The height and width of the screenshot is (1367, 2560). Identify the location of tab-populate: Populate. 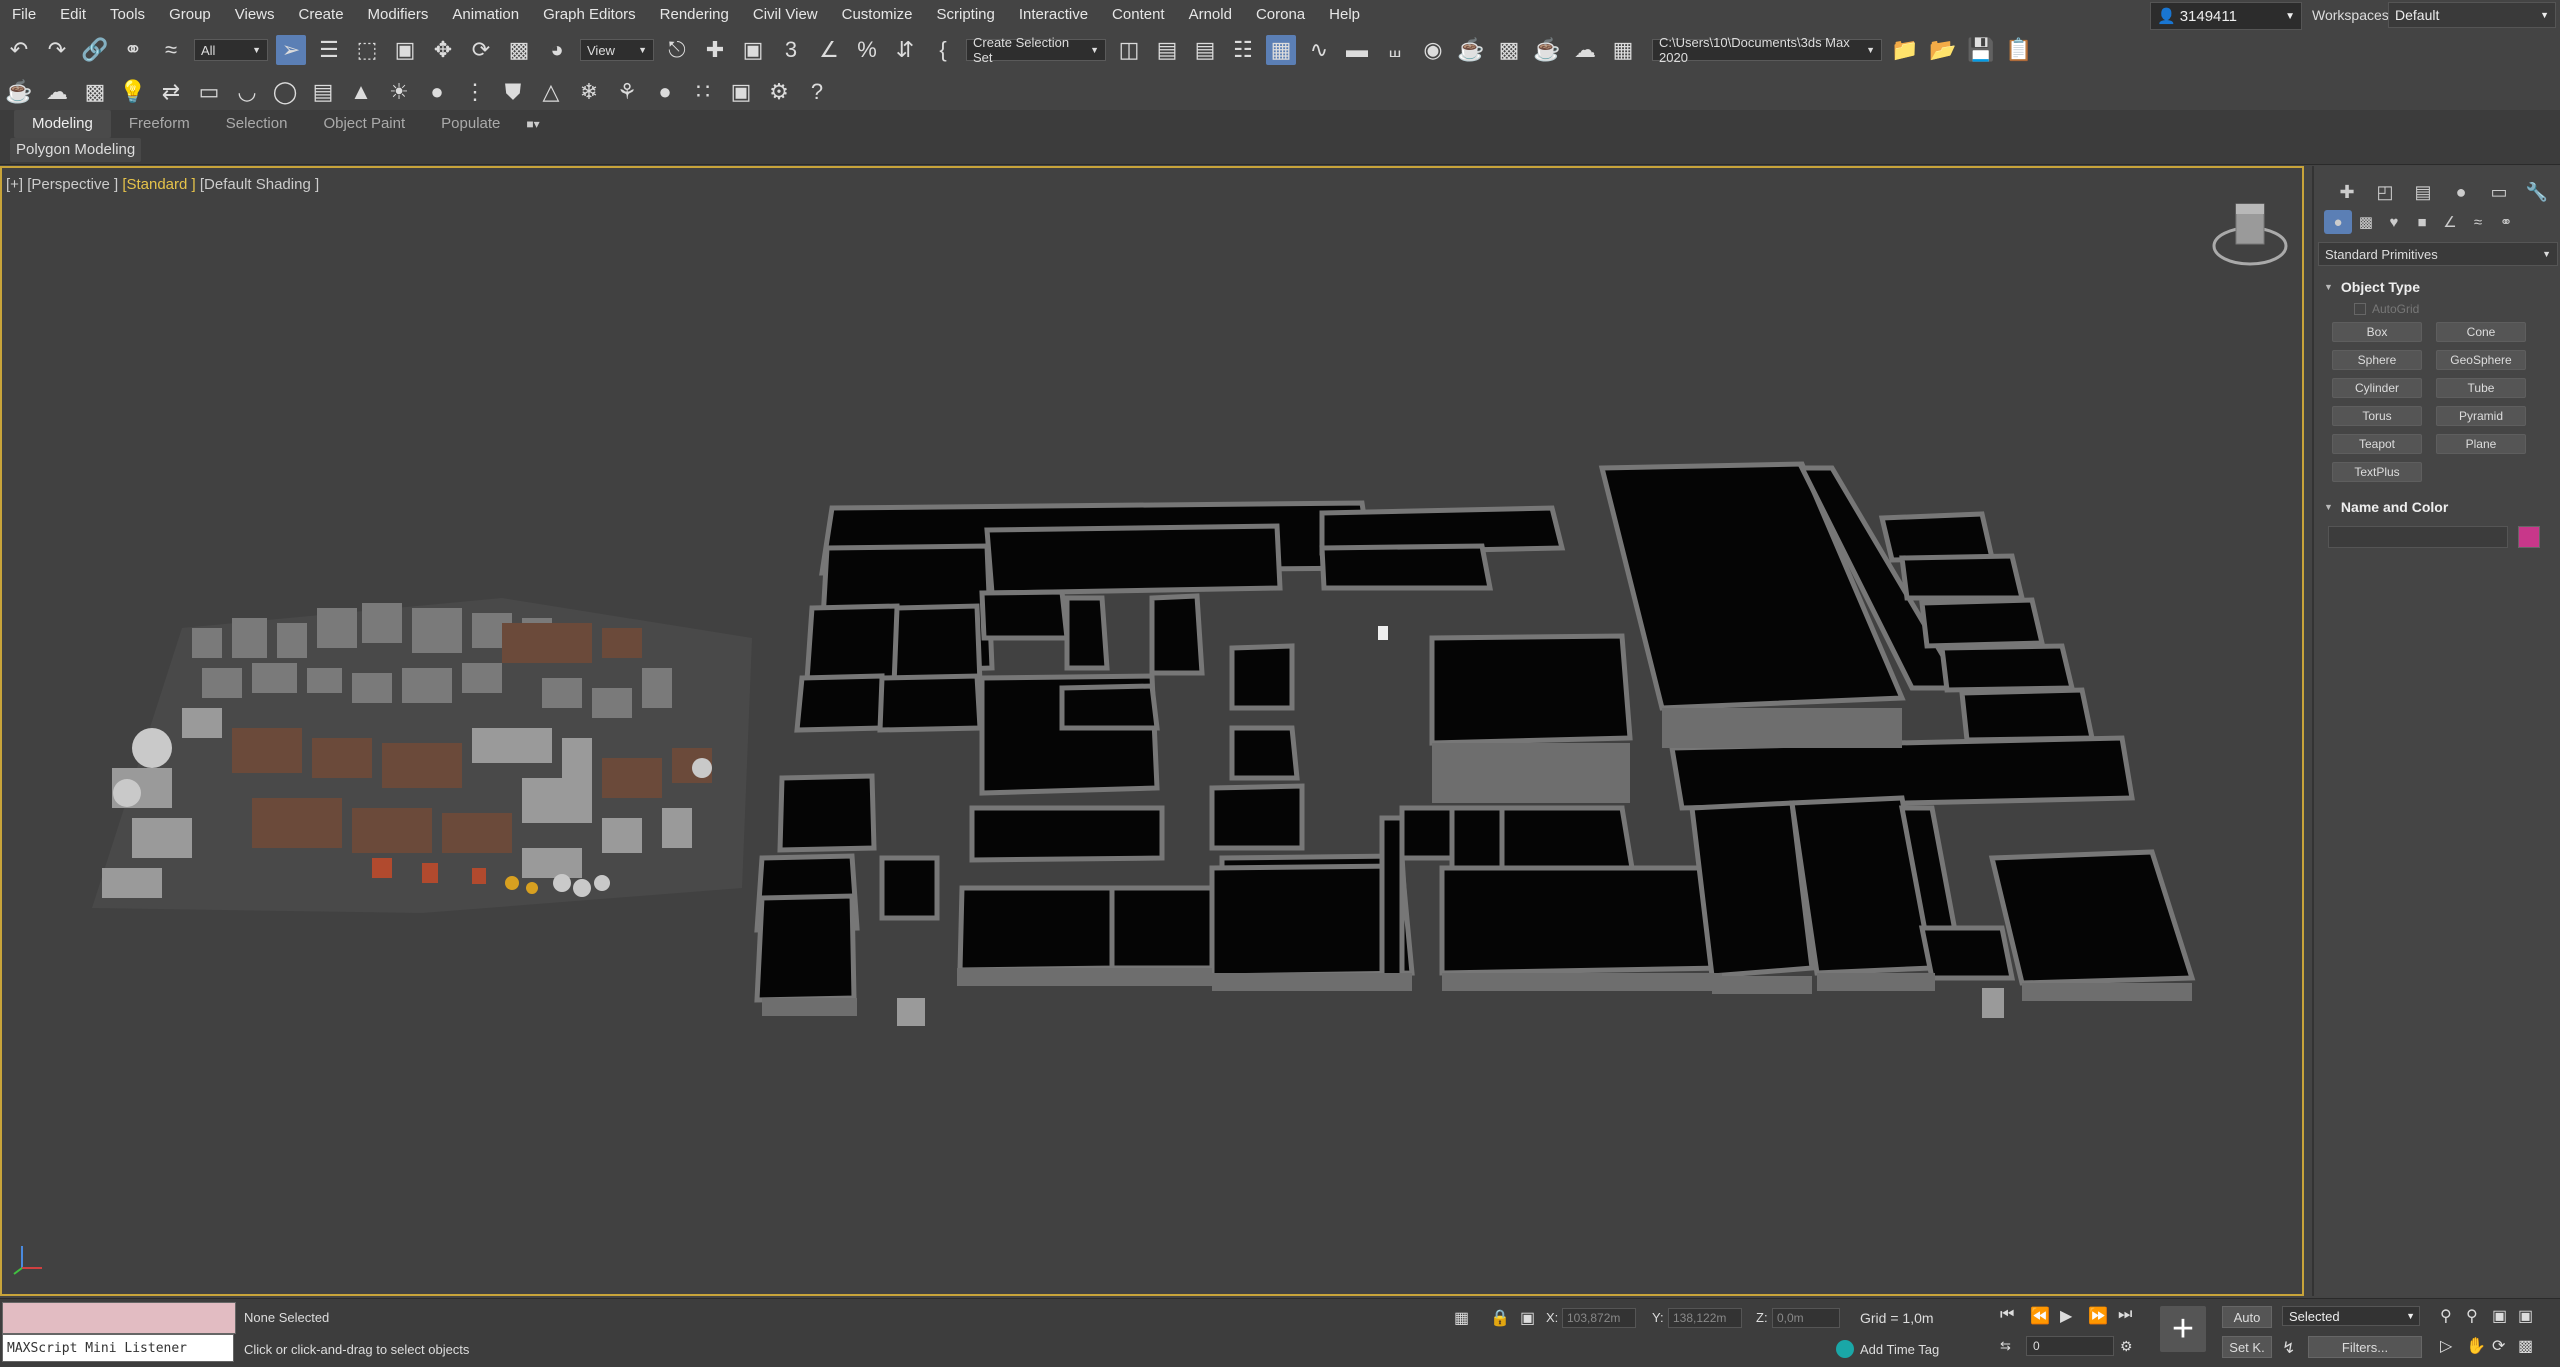
(470, 124).